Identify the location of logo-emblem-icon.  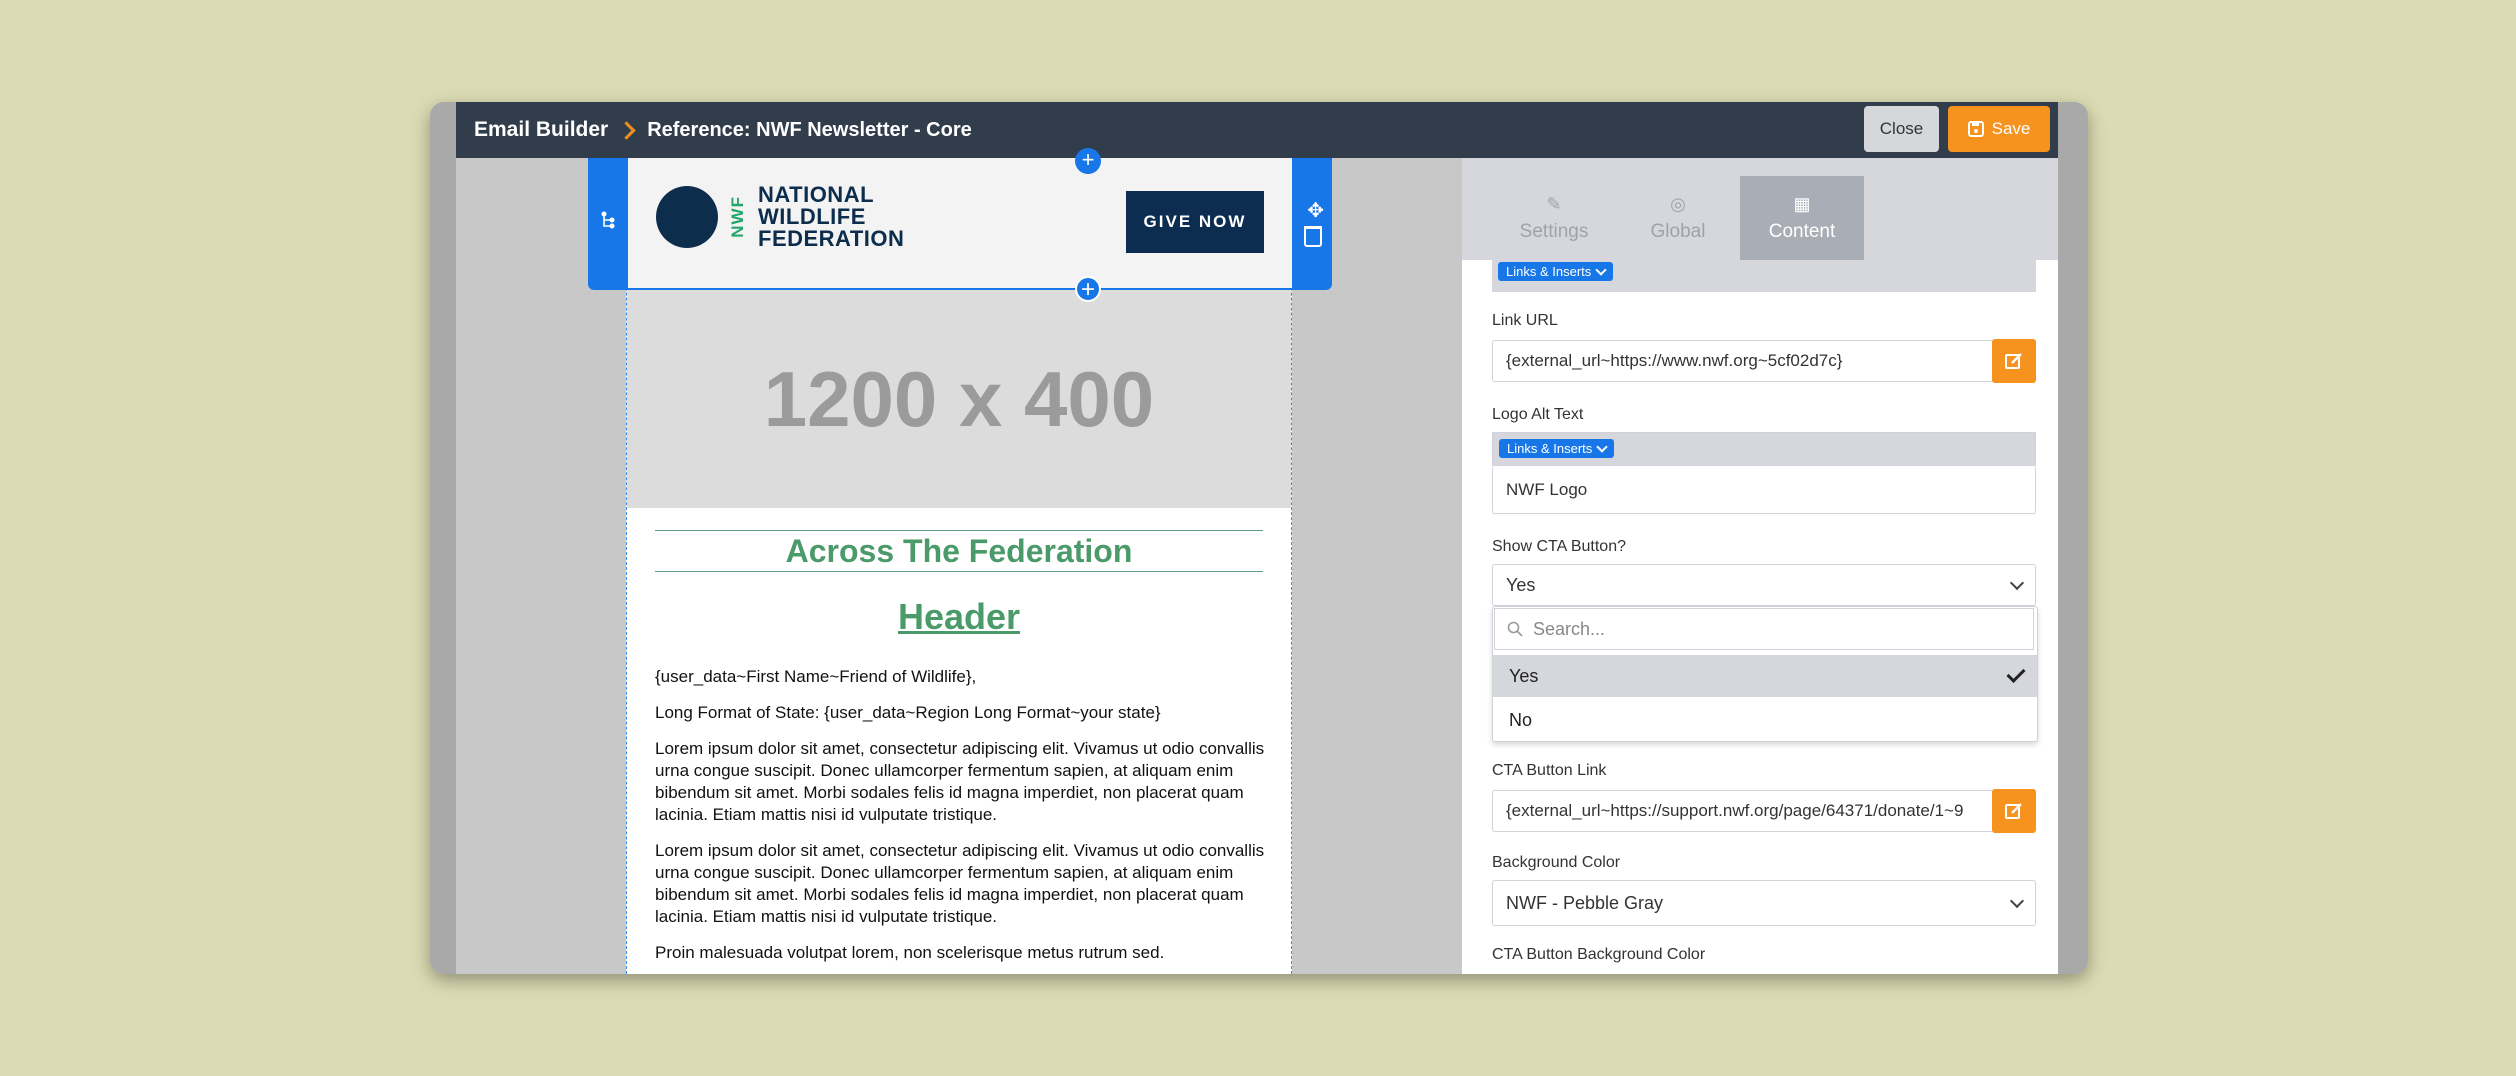
(687, 217).